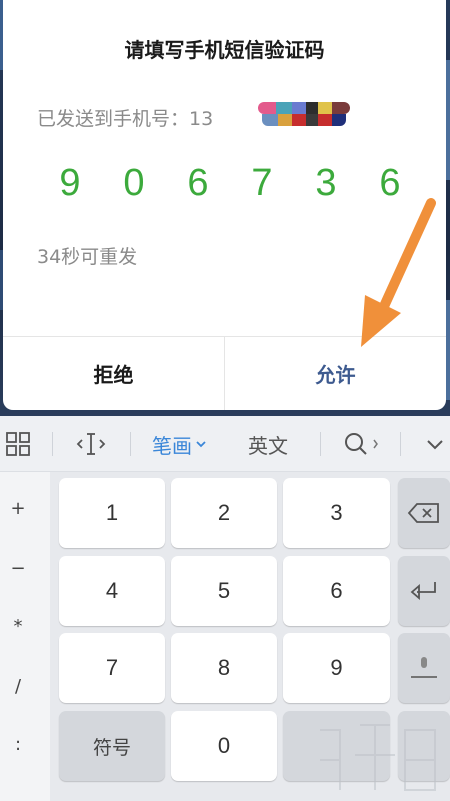 Image resolution: width=450 pixels, height=801 pixels. What do you see at coordinates (262, 183) in the screenshot?
I see `code-digit: 7` at bounding box center [262, 183].